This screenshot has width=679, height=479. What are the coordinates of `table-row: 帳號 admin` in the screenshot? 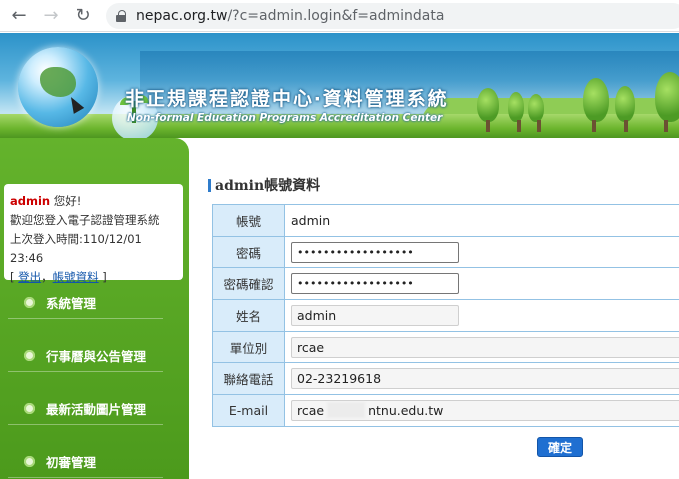 It's located at (445, 220).